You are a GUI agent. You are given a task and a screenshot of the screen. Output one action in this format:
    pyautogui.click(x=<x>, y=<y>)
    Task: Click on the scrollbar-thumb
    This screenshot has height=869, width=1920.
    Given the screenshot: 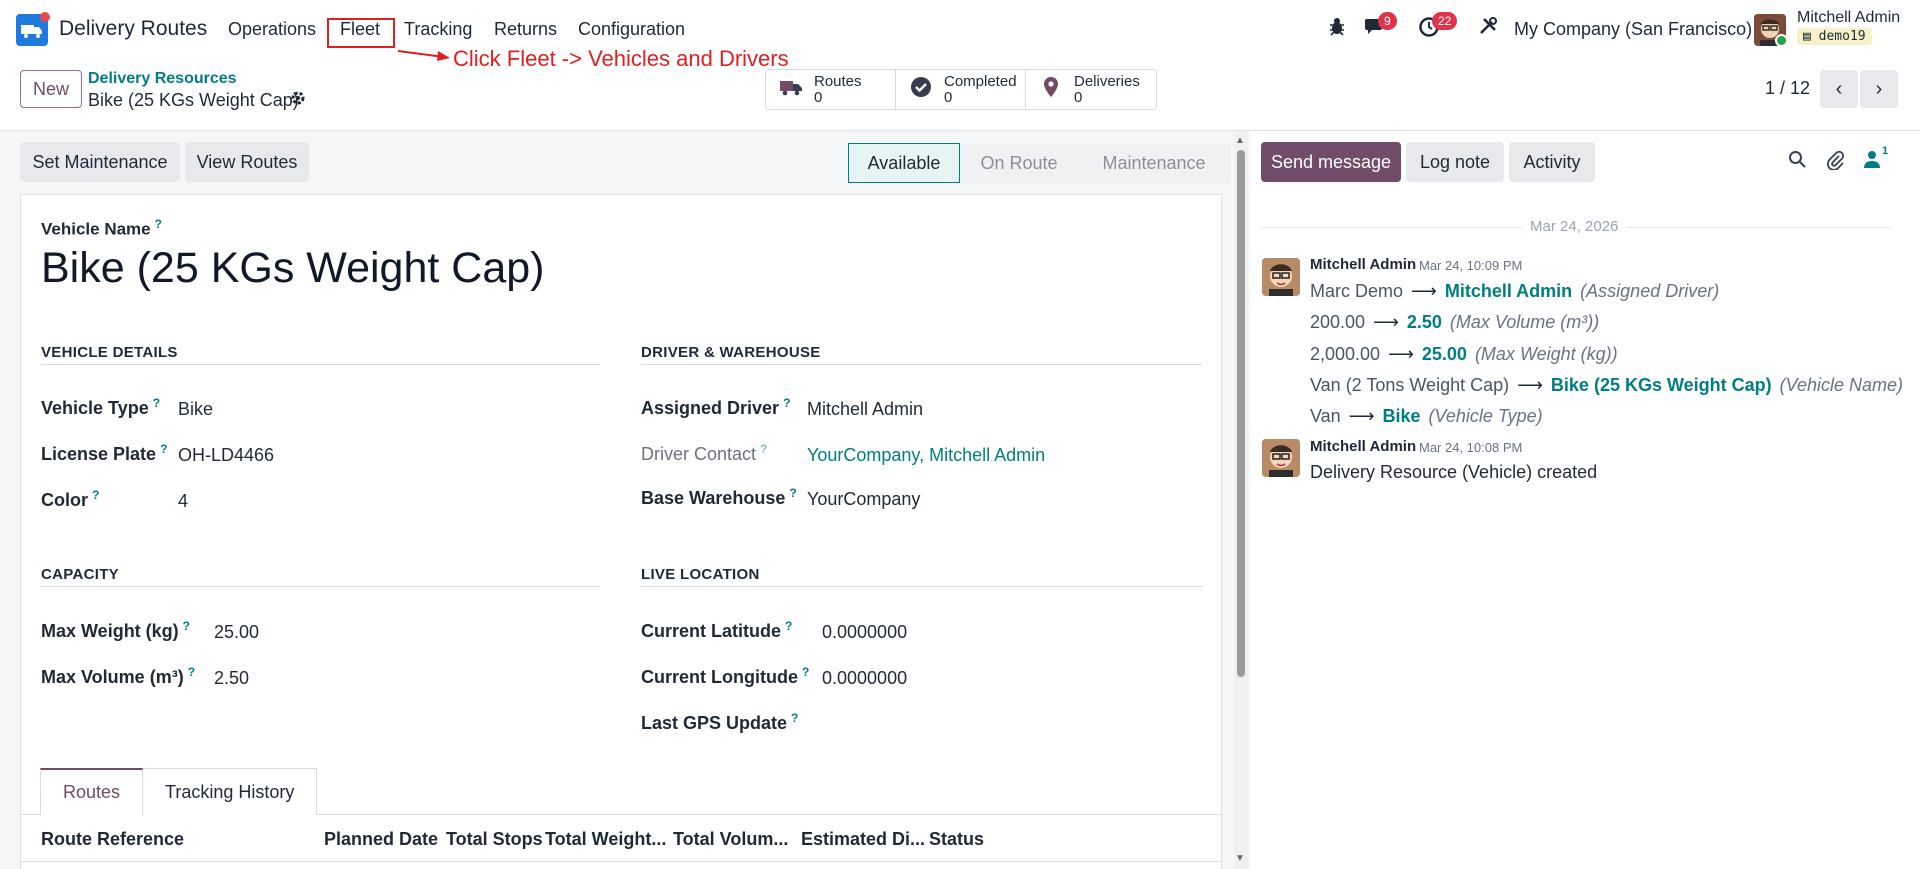 What is the action you would take?
    pyautogui.click(x=1241, y=413)
    